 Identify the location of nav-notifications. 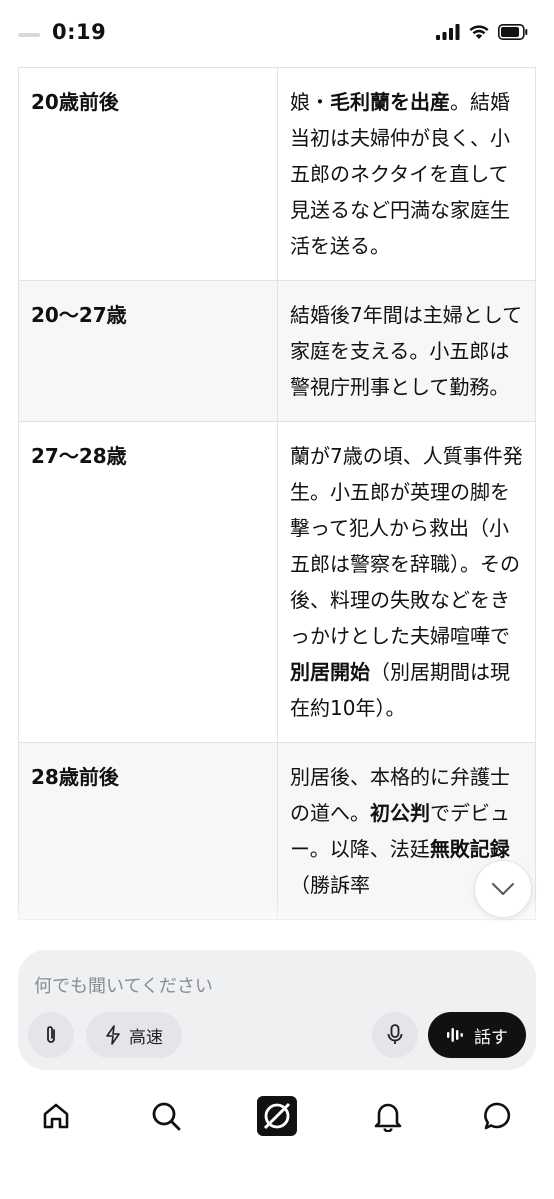
(388, 1116).